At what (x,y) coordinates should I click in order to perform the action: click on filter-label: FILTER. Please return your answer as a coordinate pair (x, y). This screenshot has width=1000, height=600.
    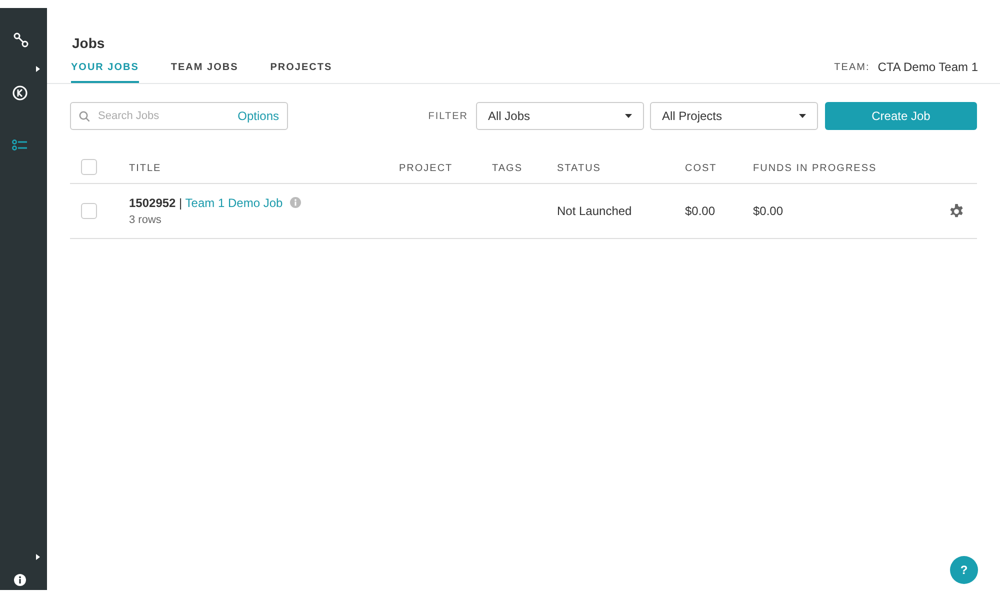
    Looking at the image, I should click on (448, 117).